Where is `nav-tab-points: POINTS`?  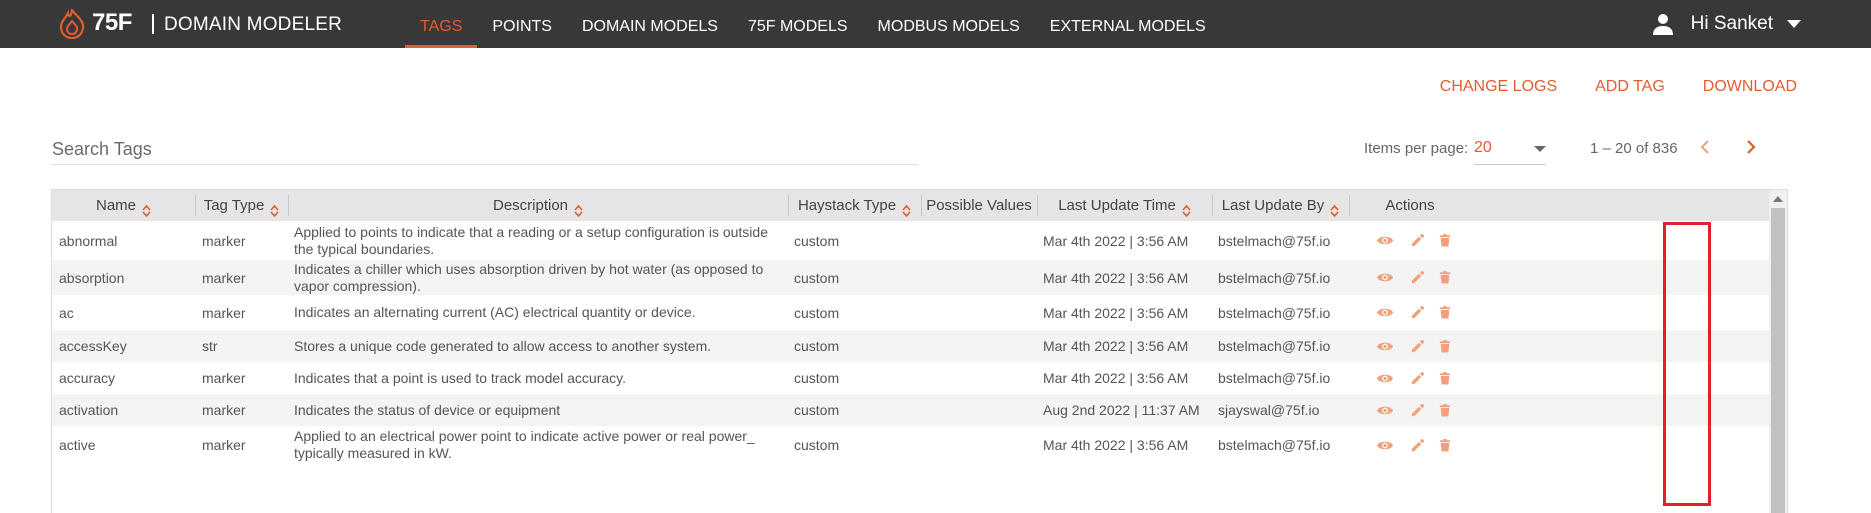
nav-tab-points: POINTS is located at coordinates (522, 24).